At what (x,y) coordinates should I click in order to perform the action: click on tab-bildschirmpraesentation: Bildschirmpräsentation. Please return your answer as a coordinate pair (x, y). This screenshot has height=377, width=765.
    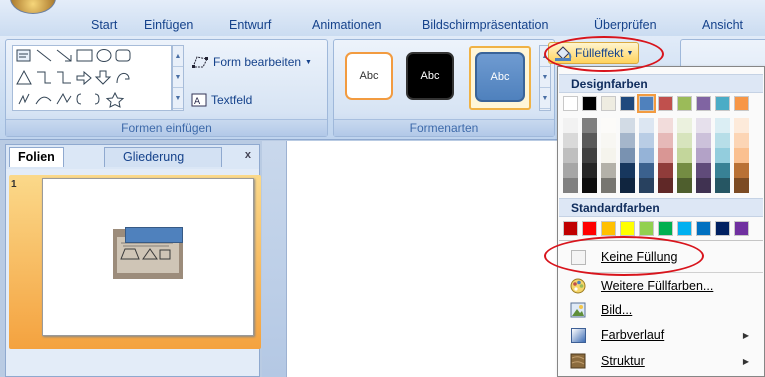
    Looking at the image, I should click on (485, 26).